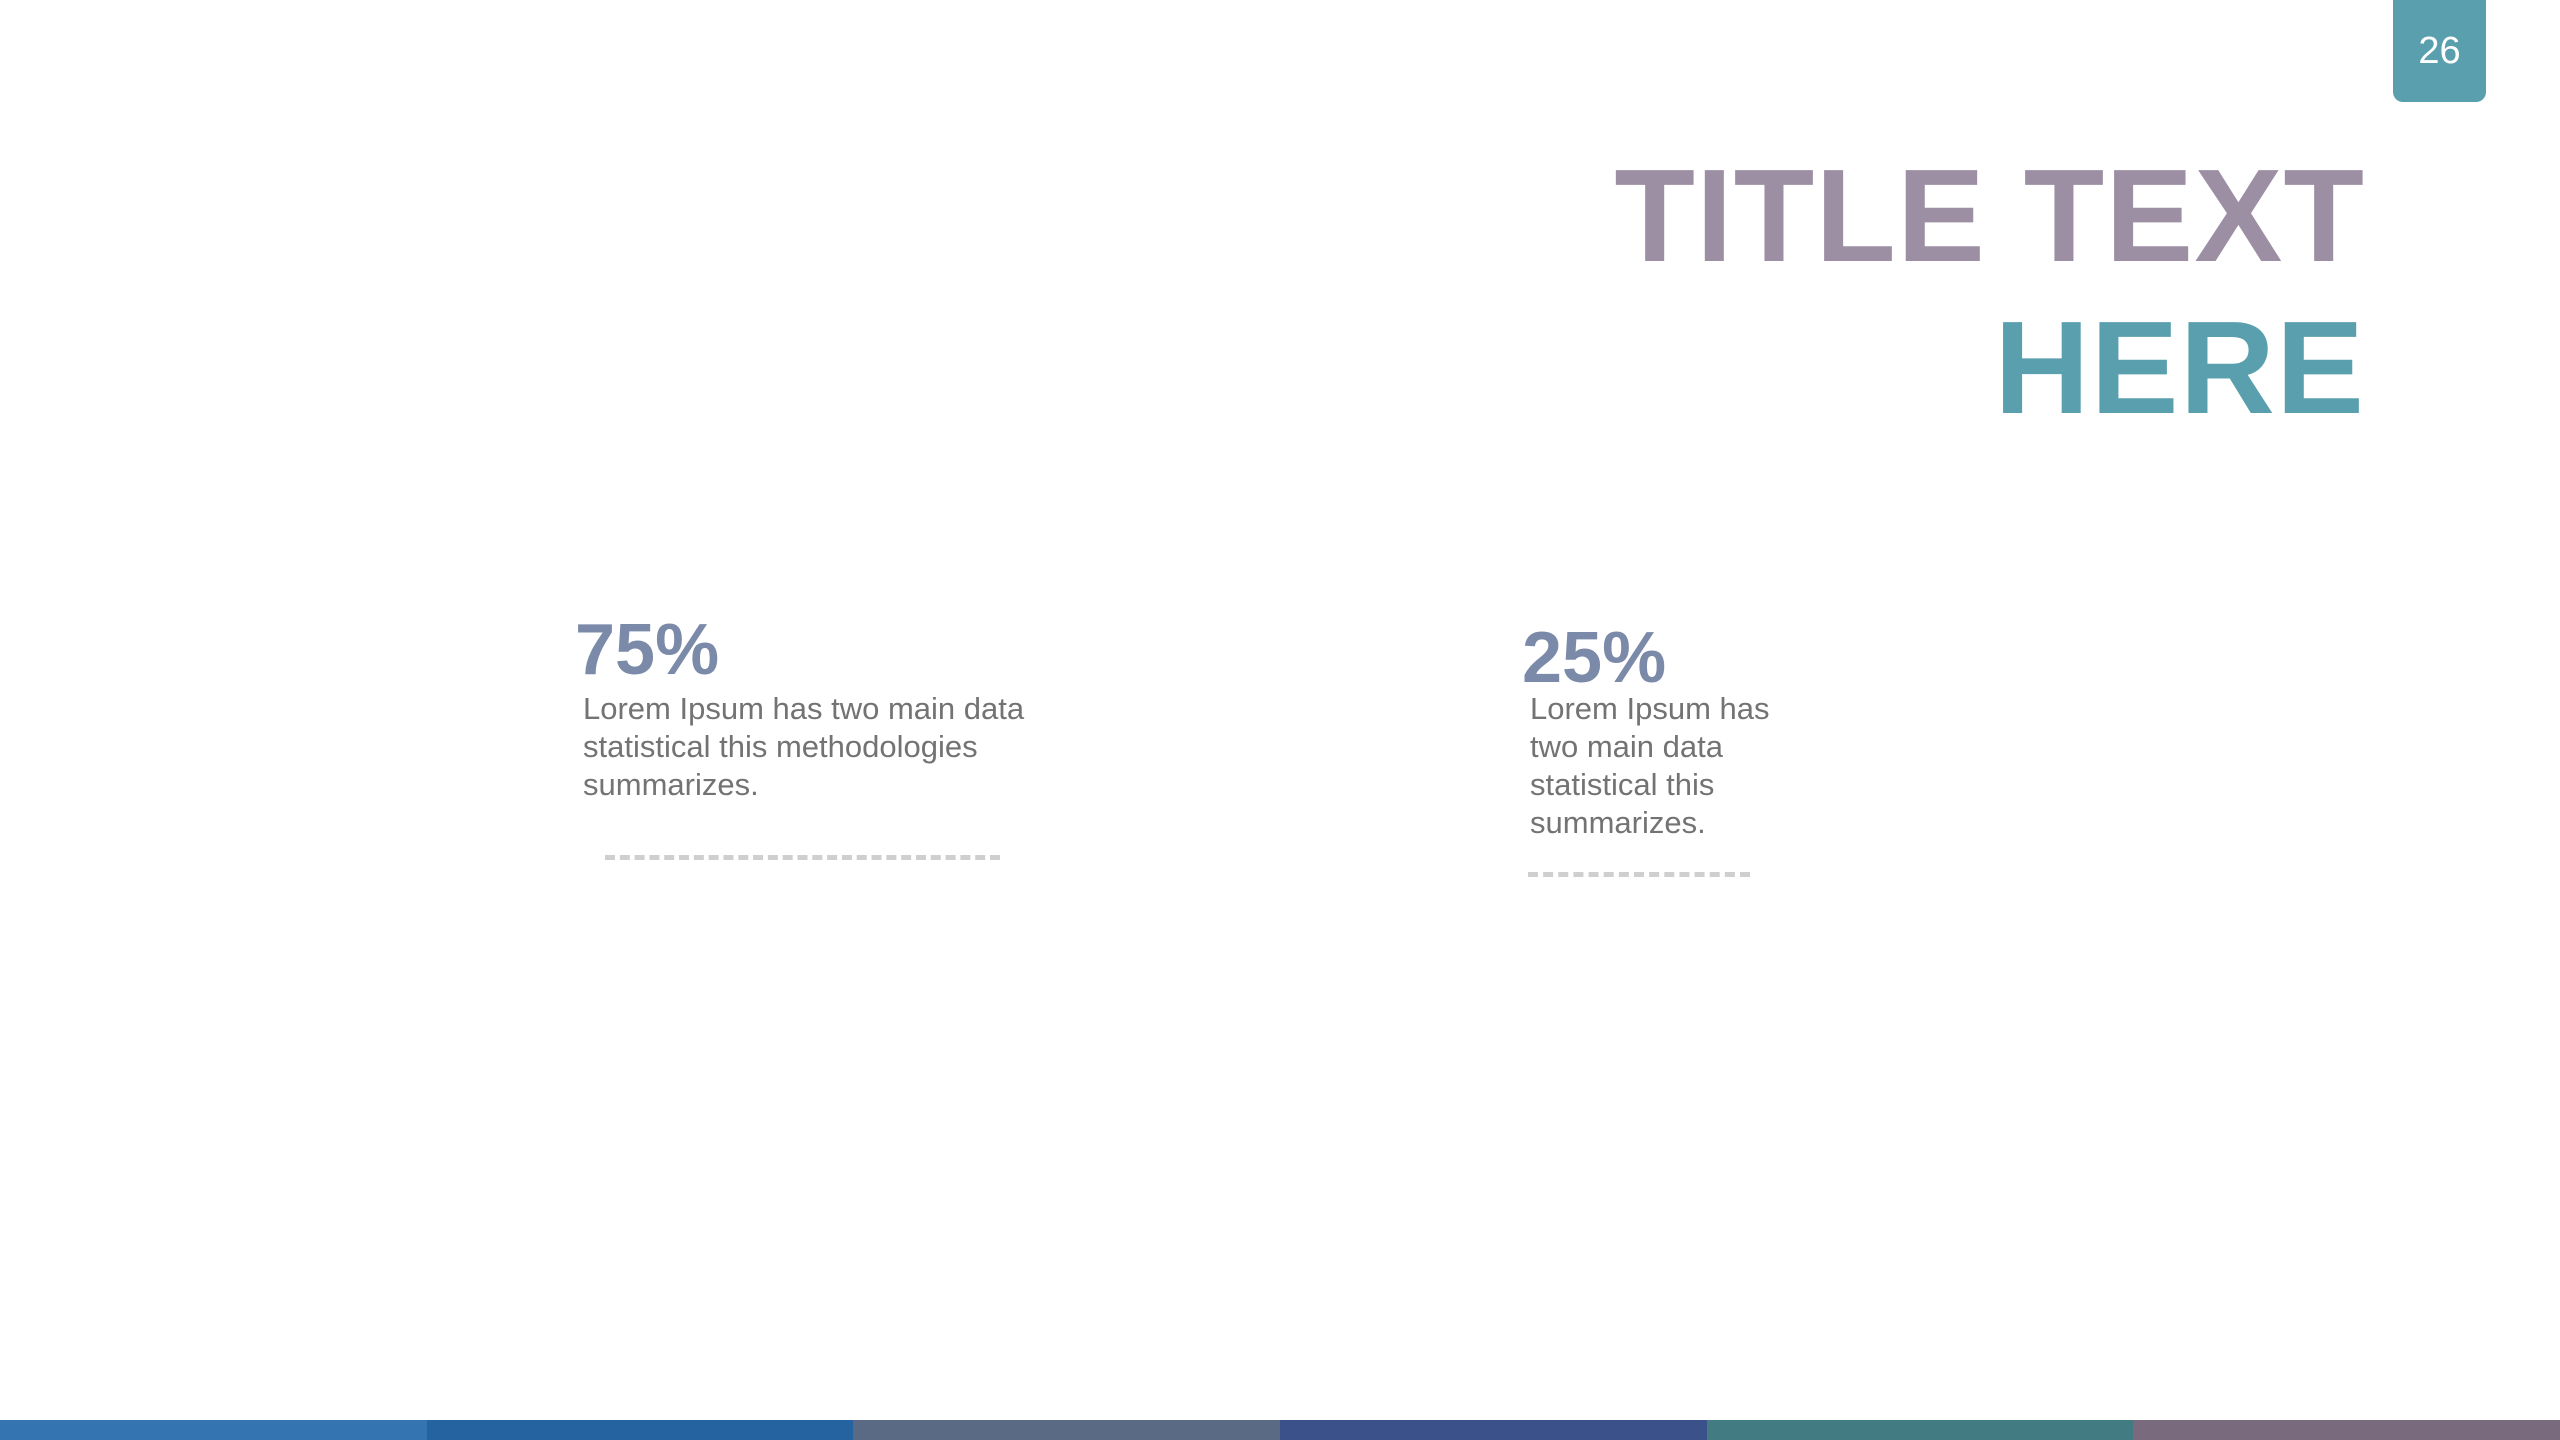 The width and height of the screenshot is (2560, 1440). What do you see at coordinates (1594, 658) in the screenshot?
I see `stat-value: 25%` at bounding box center [1594, 658].